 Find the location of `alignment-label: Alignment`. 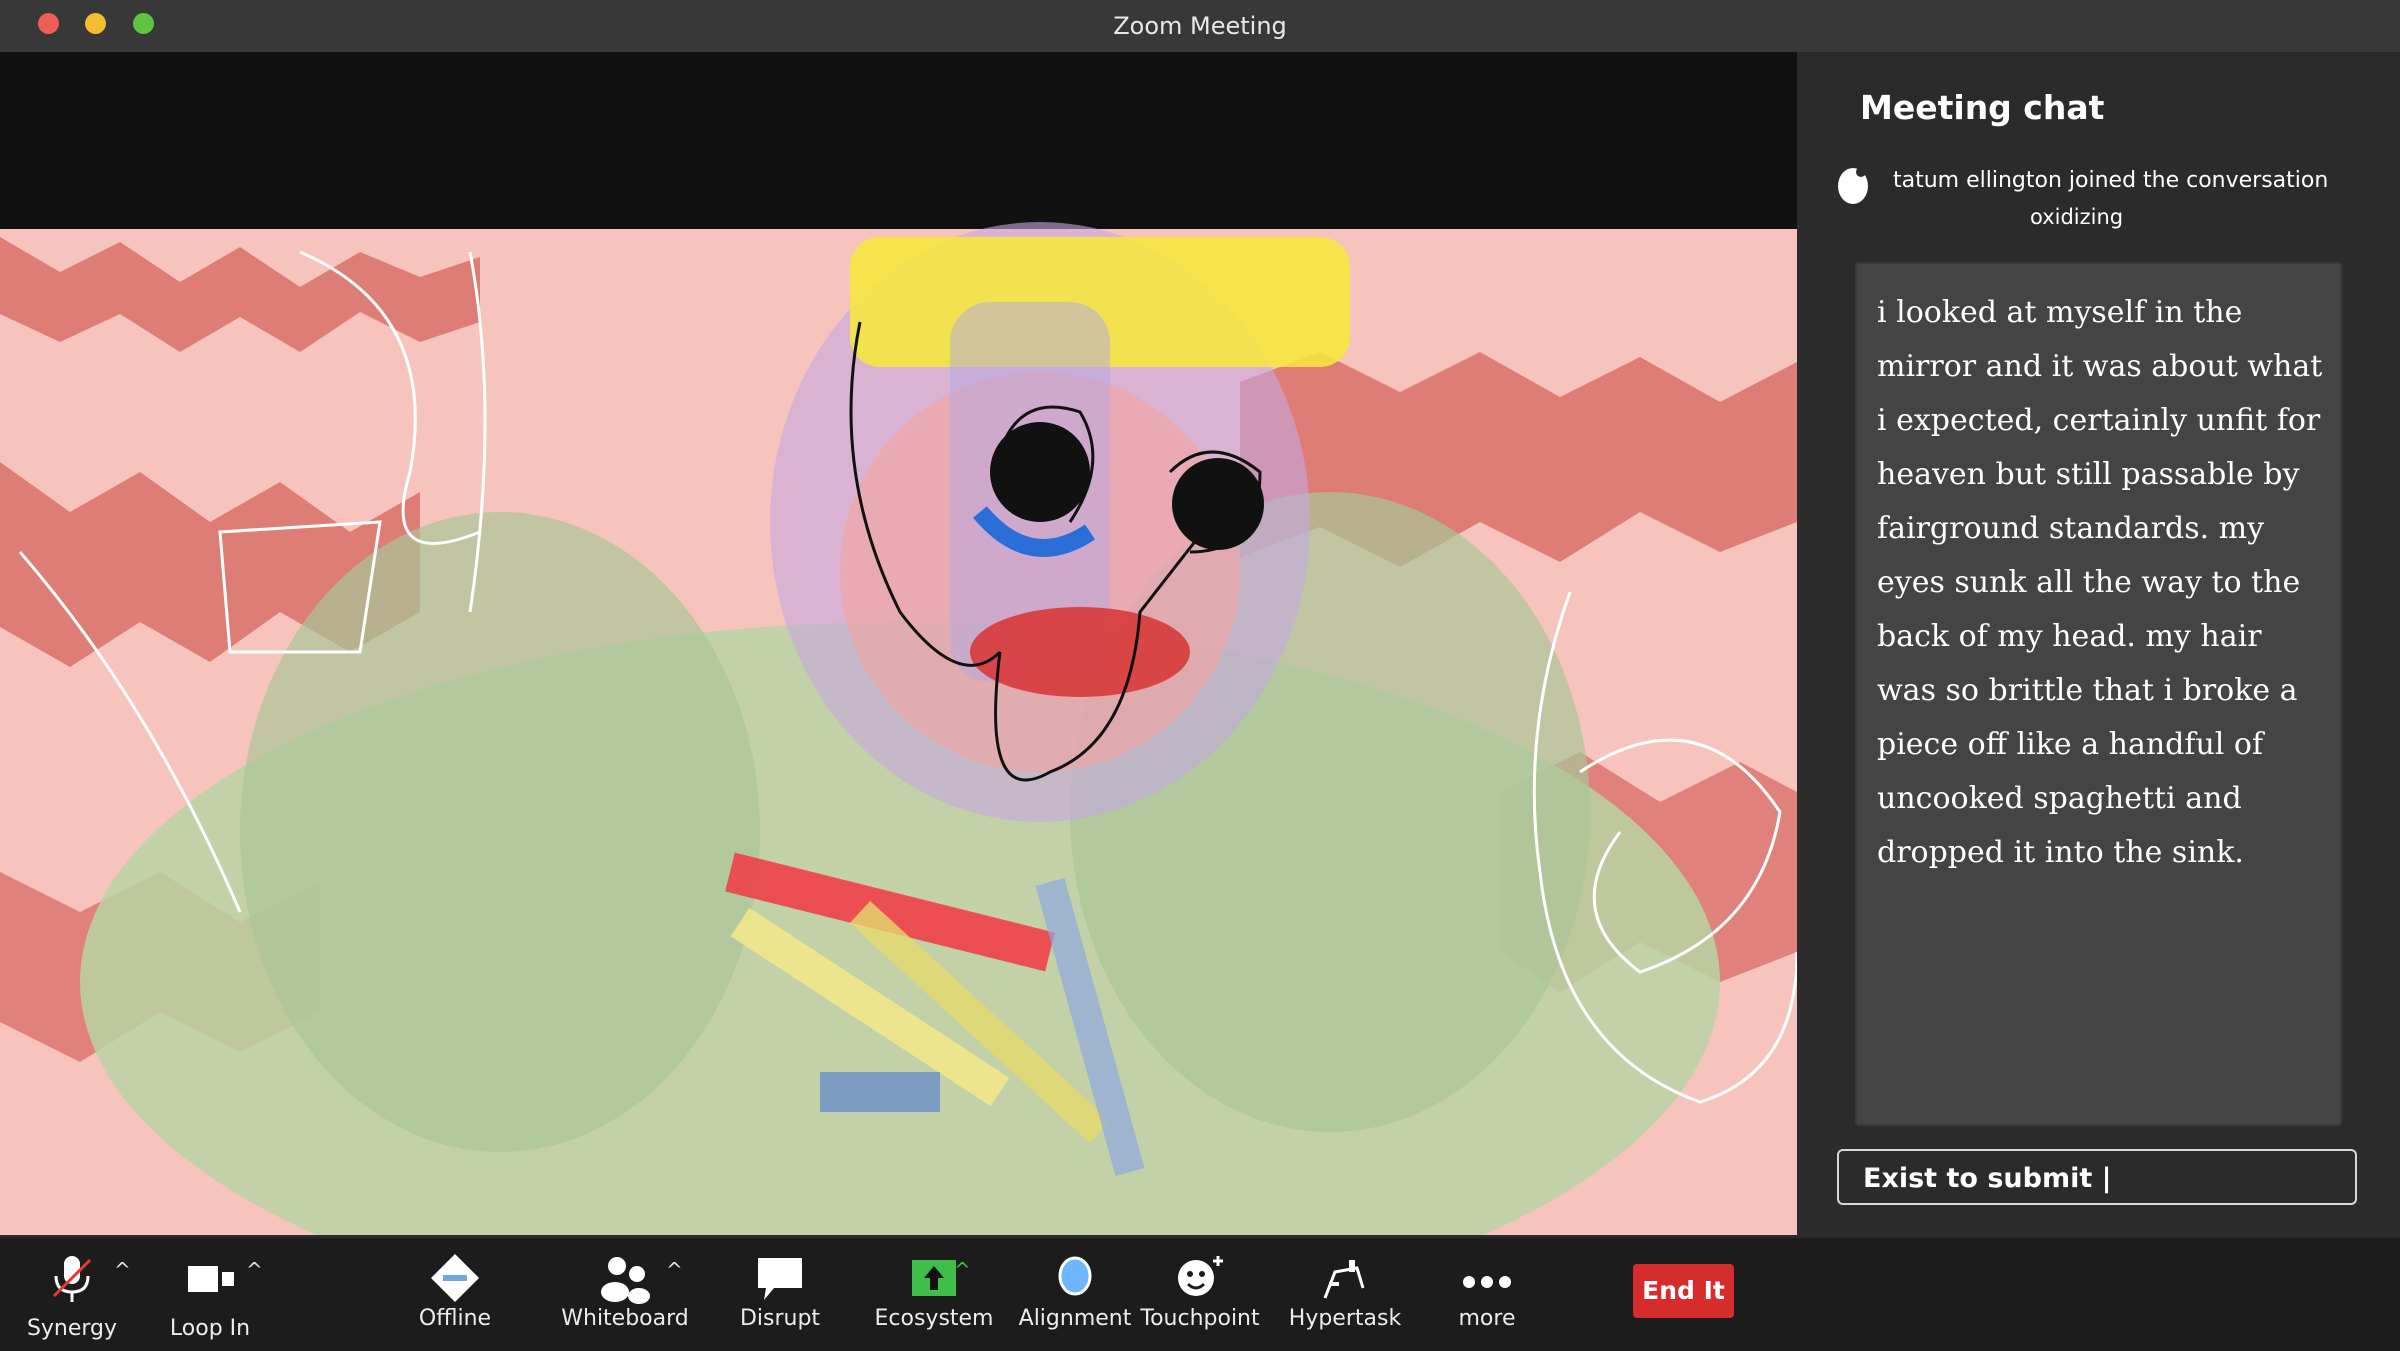

alignment-label: Alignment is located at coordinates (1075, 1318).